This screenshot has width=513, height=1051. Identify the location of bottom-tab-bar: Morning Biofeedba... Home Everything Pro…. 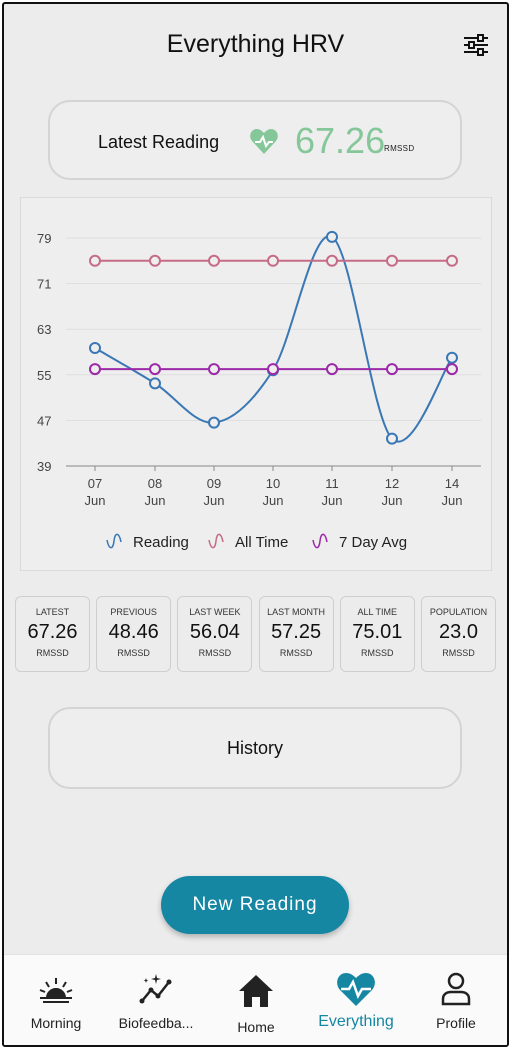
(255, 999).